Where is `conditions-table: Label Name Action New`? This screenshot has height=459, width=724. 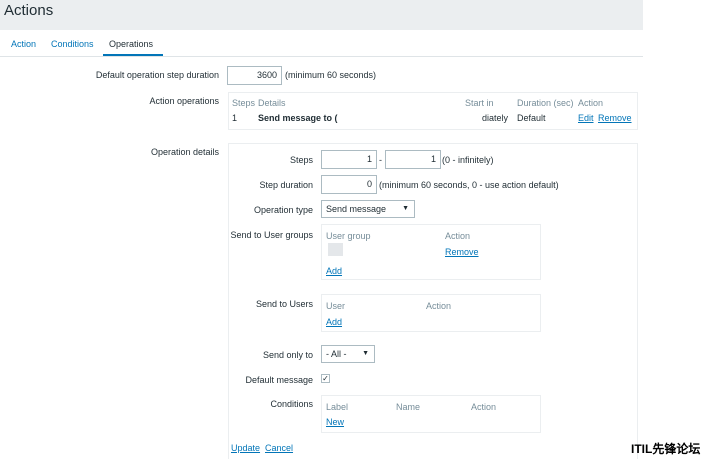
conditions-table: Label Name Action New is located at coordinates (431, 414).